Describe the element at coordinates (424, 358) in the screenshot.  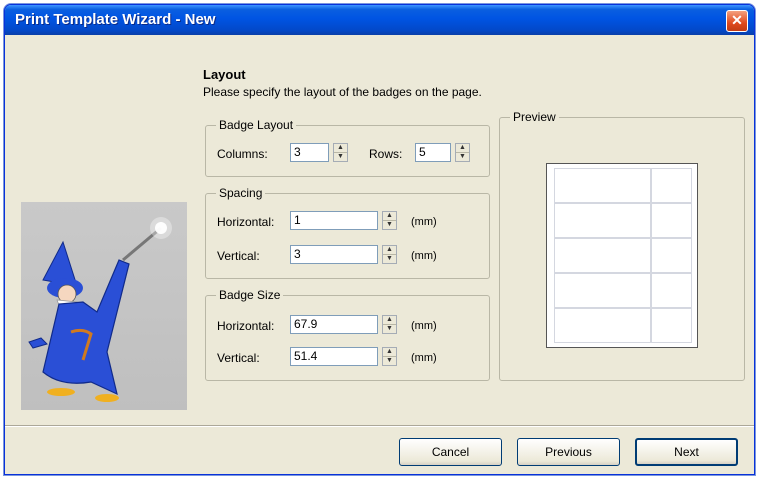
I see `badge-size-vertical-unit: (mm)` at that location.